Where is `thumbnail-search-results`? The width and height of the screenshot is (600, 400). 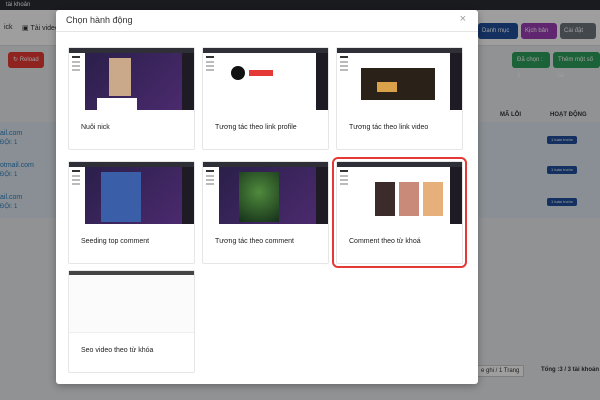
thumbnail-search-results is located at coordinates (399, 193).